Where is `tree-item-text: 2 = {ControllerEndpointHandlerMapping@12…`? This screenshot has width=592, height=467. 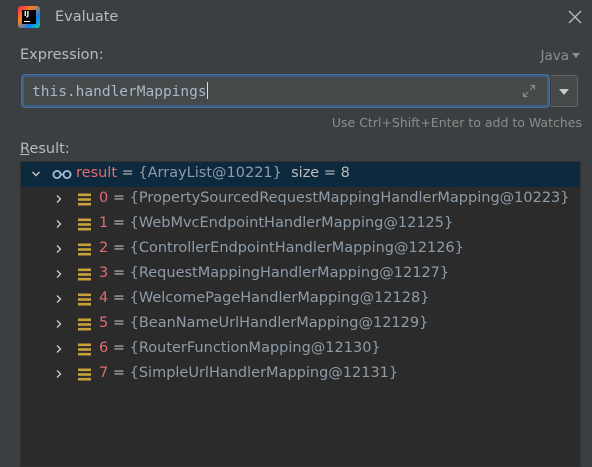
tree-item-text: 2 = {ControllerEndpointHandlerMapping@12… is located at coordinates (281, 248).